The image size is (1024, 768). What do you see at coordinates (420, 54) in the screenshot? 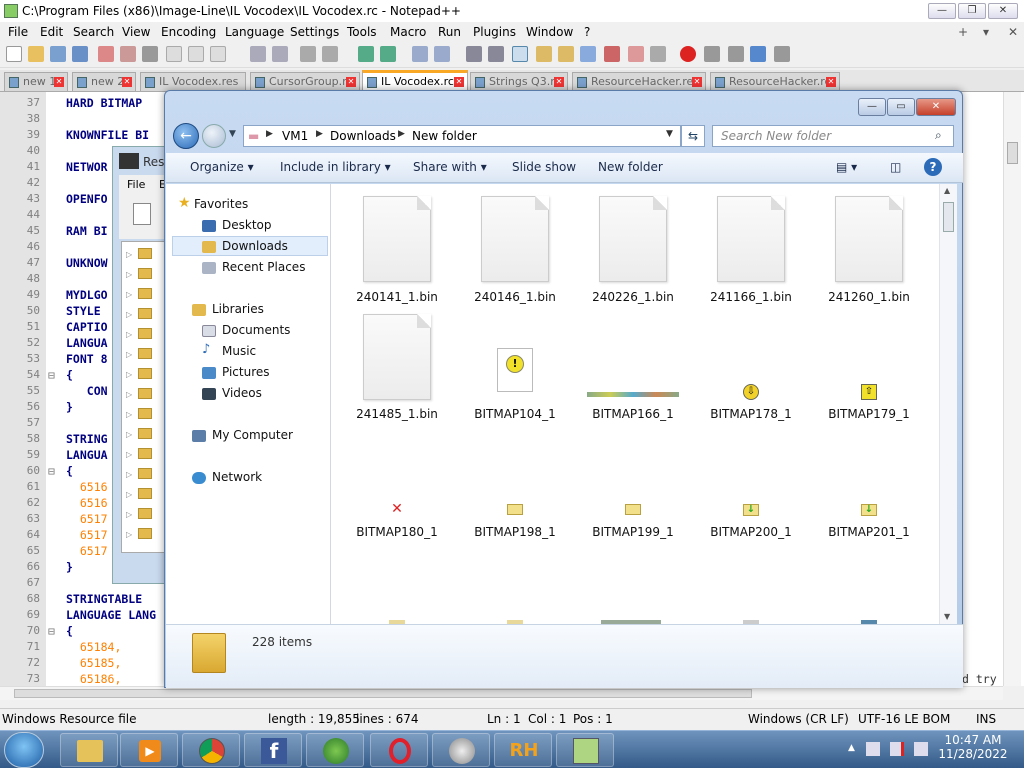
I see `sync-v-icon` at bounding box center [420, 54].